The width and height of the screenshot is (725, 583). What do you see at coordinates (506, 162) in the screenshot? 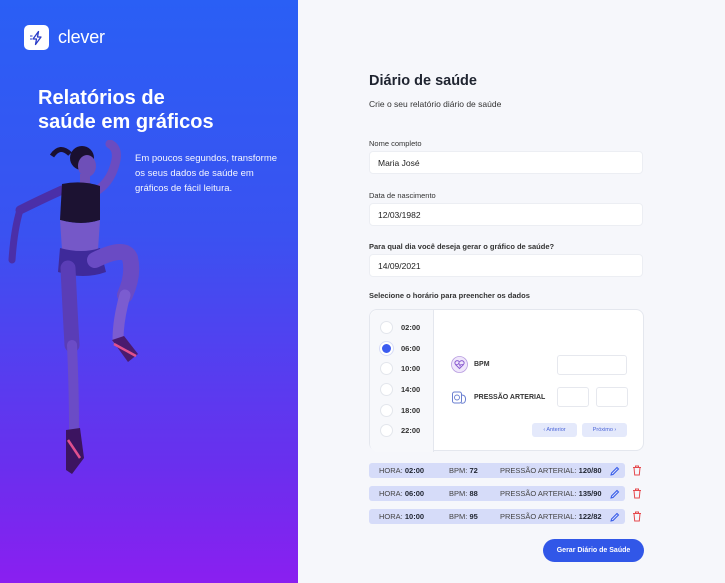
I see `name-field: Maria José` at bounding box center [506, 162].